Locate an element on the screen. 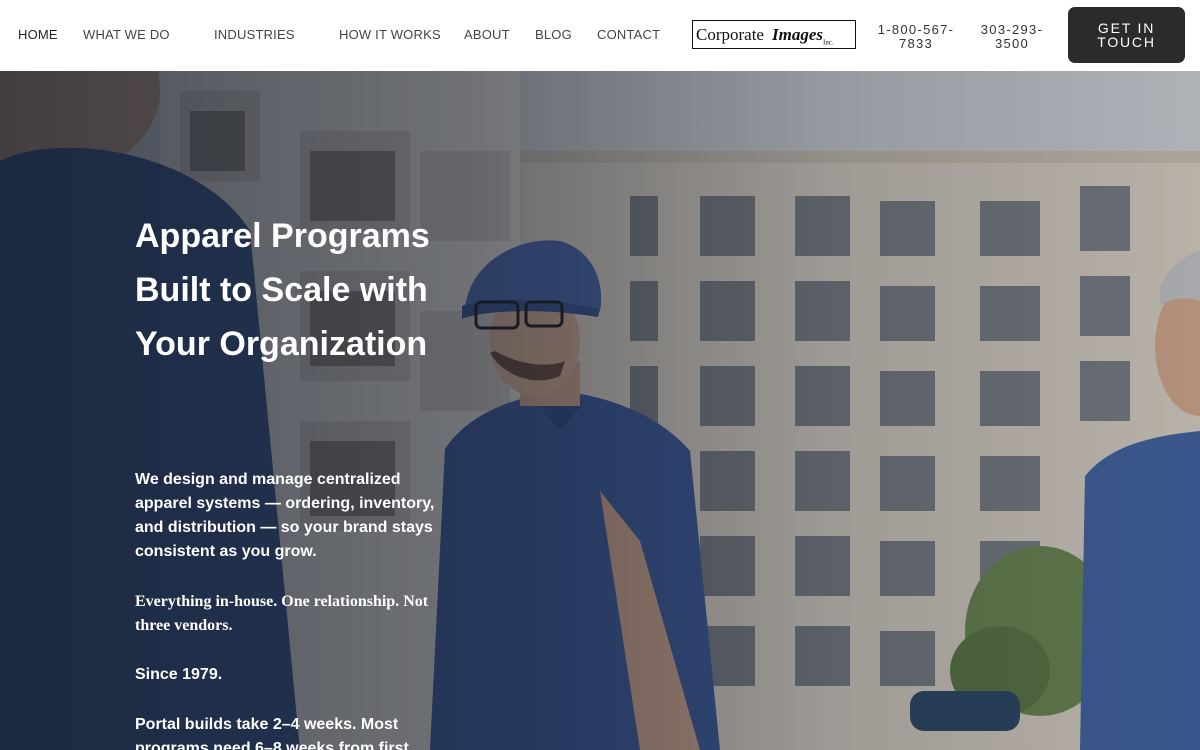  phone-link-tollfree: 1-800-567-7833 is located at coordinates (916, 37).